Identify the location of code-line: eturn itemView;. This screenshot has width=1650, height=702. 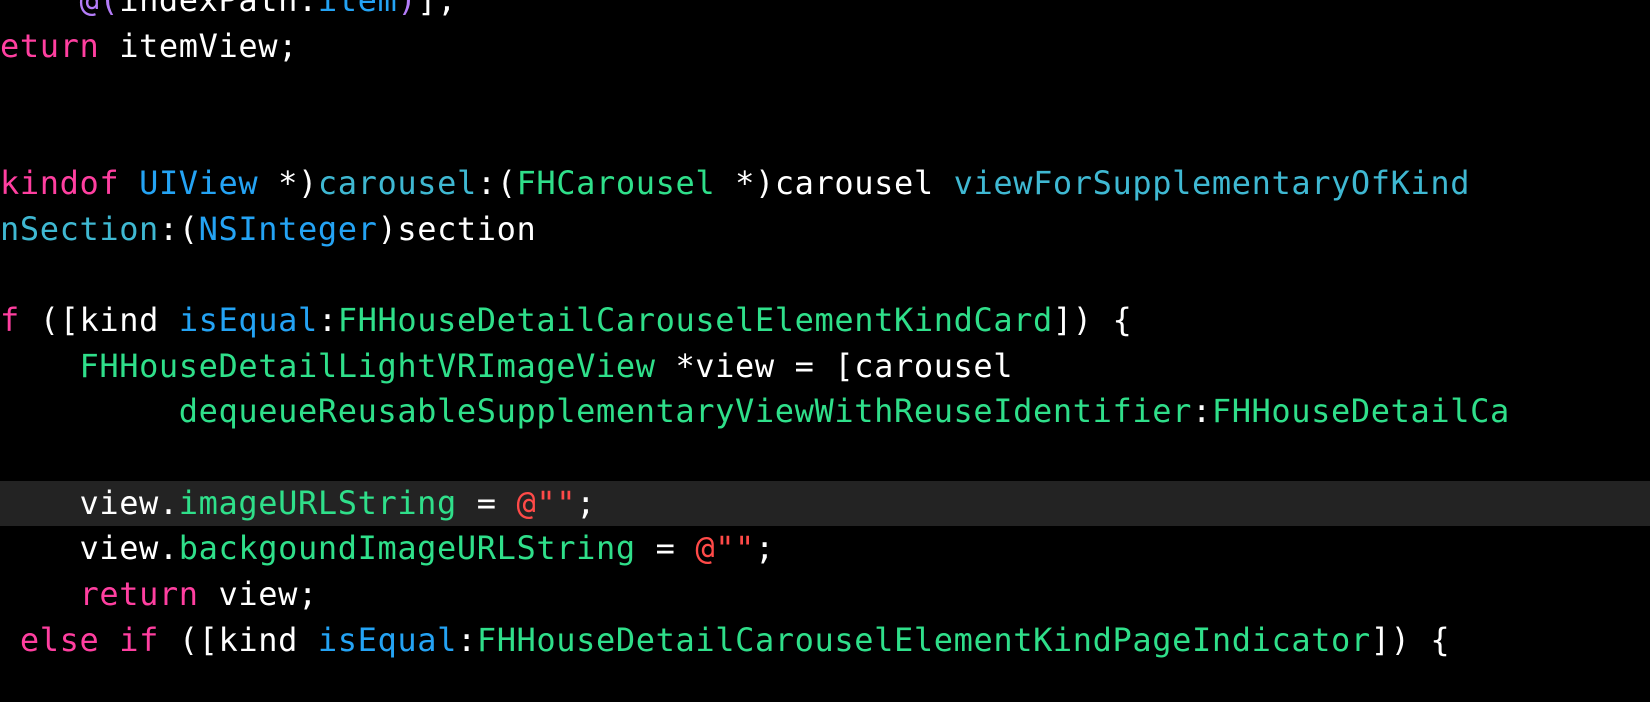
(825, 47).